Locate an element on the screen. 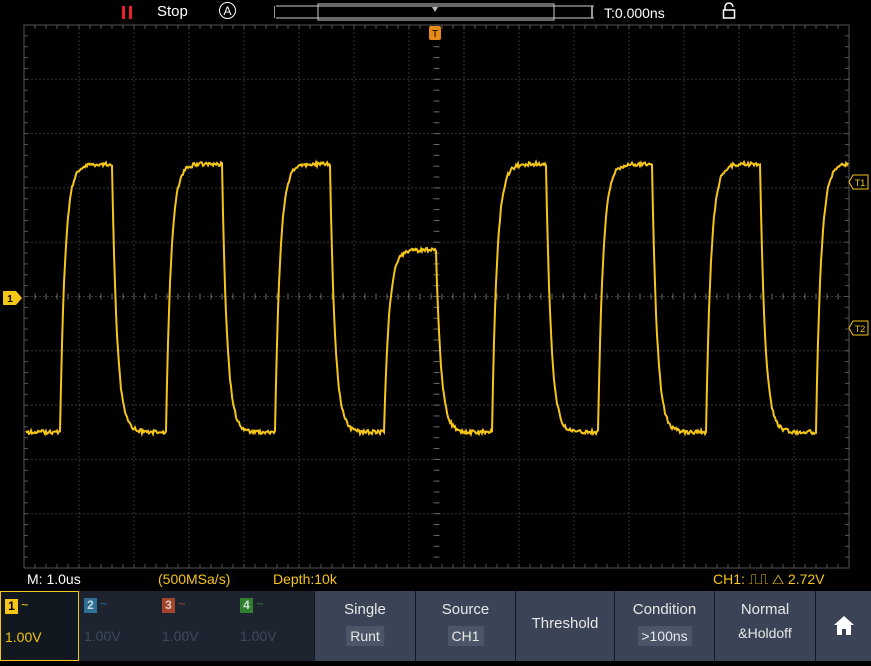 The width and height of the screenshot is (871, 666). channel-4-number: 4 is located at coordinates (246, 605).